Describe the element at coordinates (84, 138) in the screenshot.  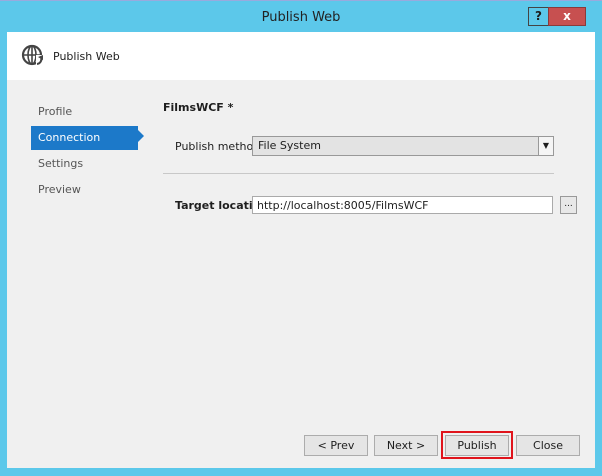
I see `nav-connection: Connection` at that location.